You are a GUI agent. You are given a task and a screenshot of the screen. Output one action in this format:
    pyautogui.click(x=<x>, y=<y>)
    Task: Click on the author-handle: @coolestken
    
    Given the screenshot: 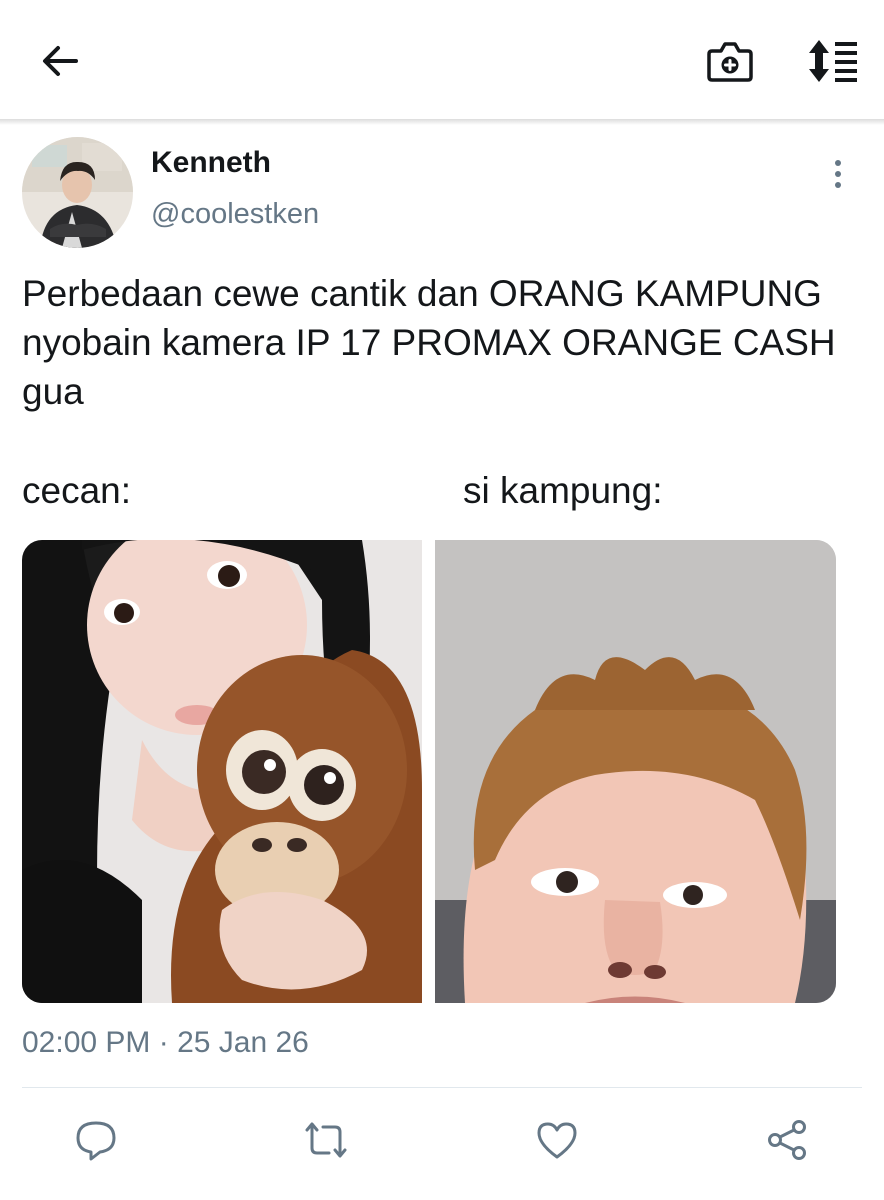 What is the action you would take?
    pyautogui.click(x=235, y=214)
    